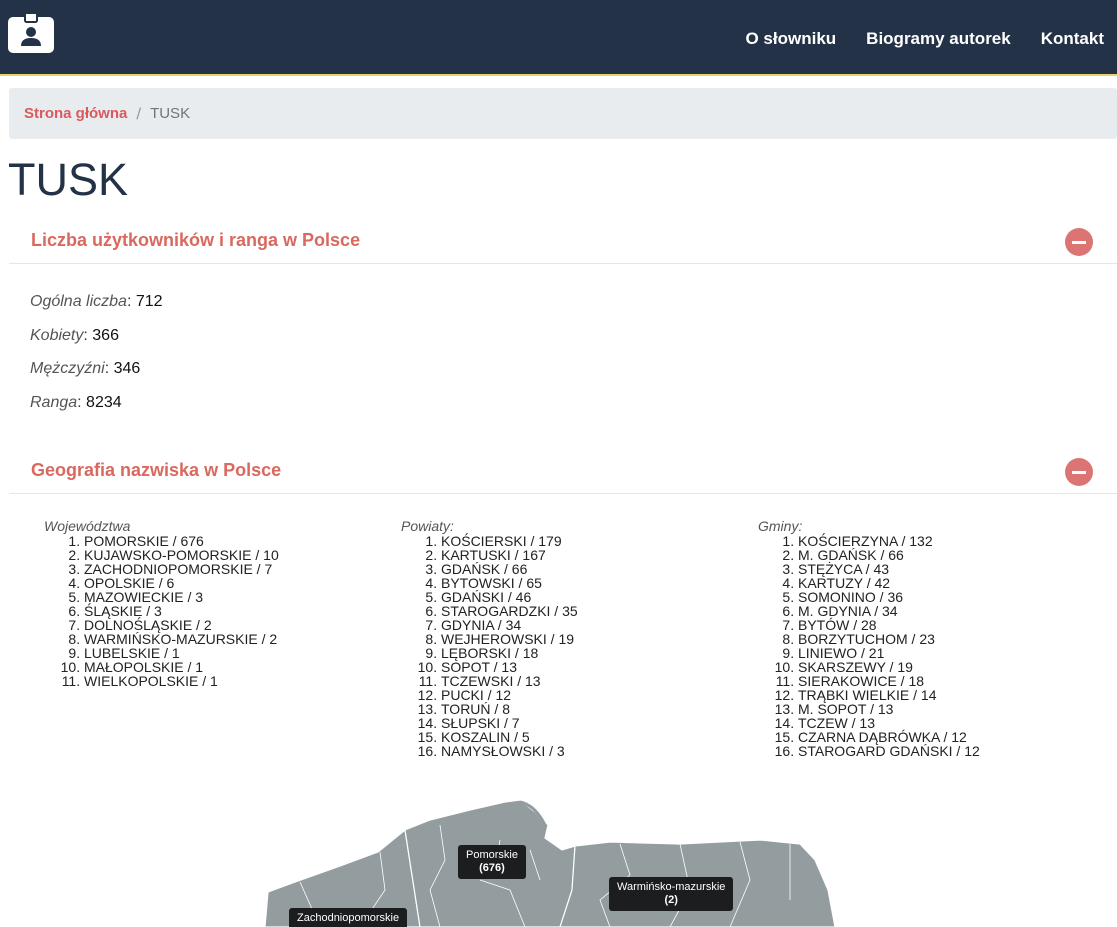 The width and height of the screenshot is (1117, 927). Describe the element at coordinates (181, 611) in the screenshot. I see `list-item: ŚLĄSKIE / 3` at that location.